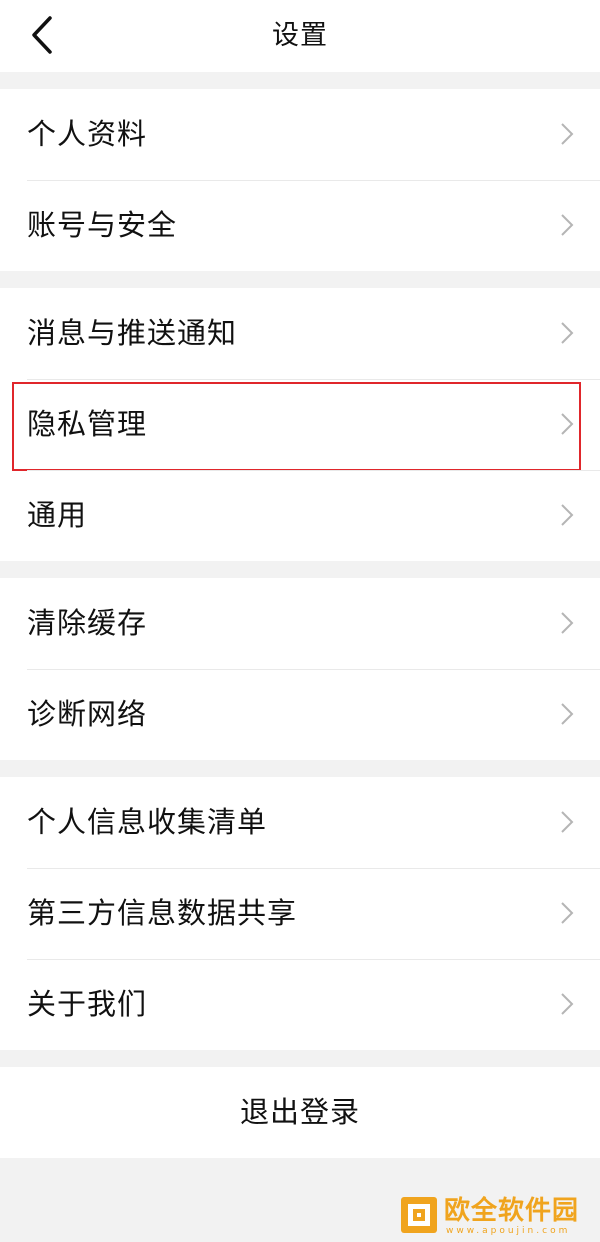  I want to click on page-title: 设置, so click(300, 35).